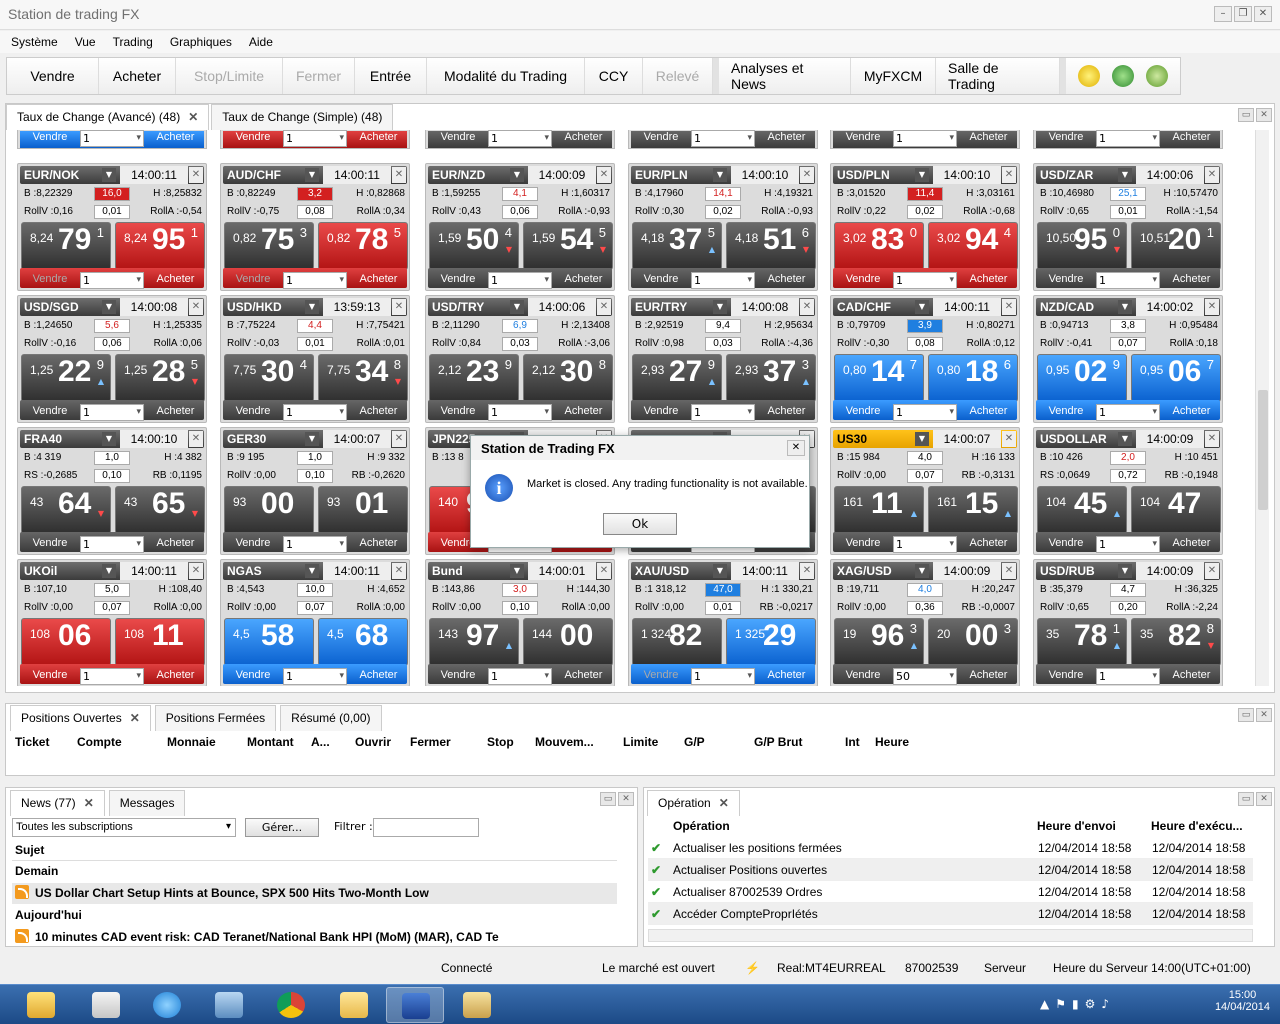 This screenshot has width=1280, height=1024. What do you see at coordinates (1176, 246) in the screenshot?
I see `buy-price-button: 10,51 20 1` at bounding box center [1176, 246].